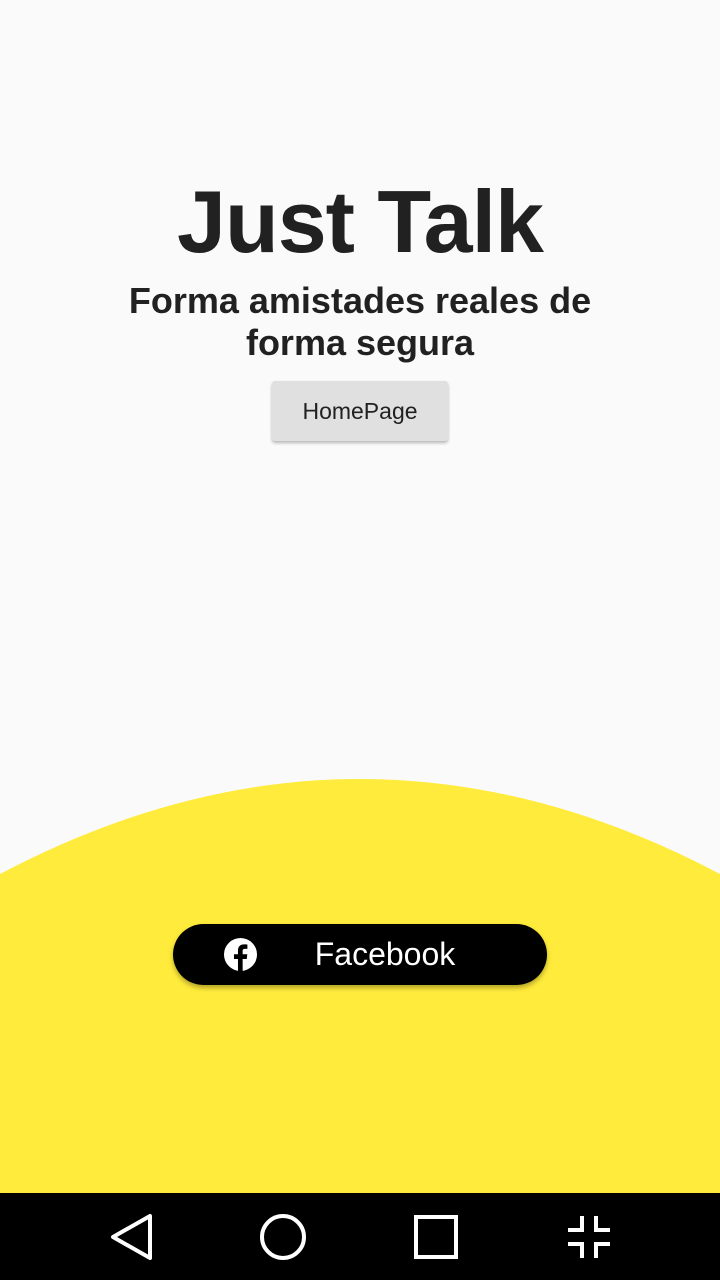 This screenshot has width=720, height=1280. I want to click on exit-fullscreen-icon, so click(589, 1237).